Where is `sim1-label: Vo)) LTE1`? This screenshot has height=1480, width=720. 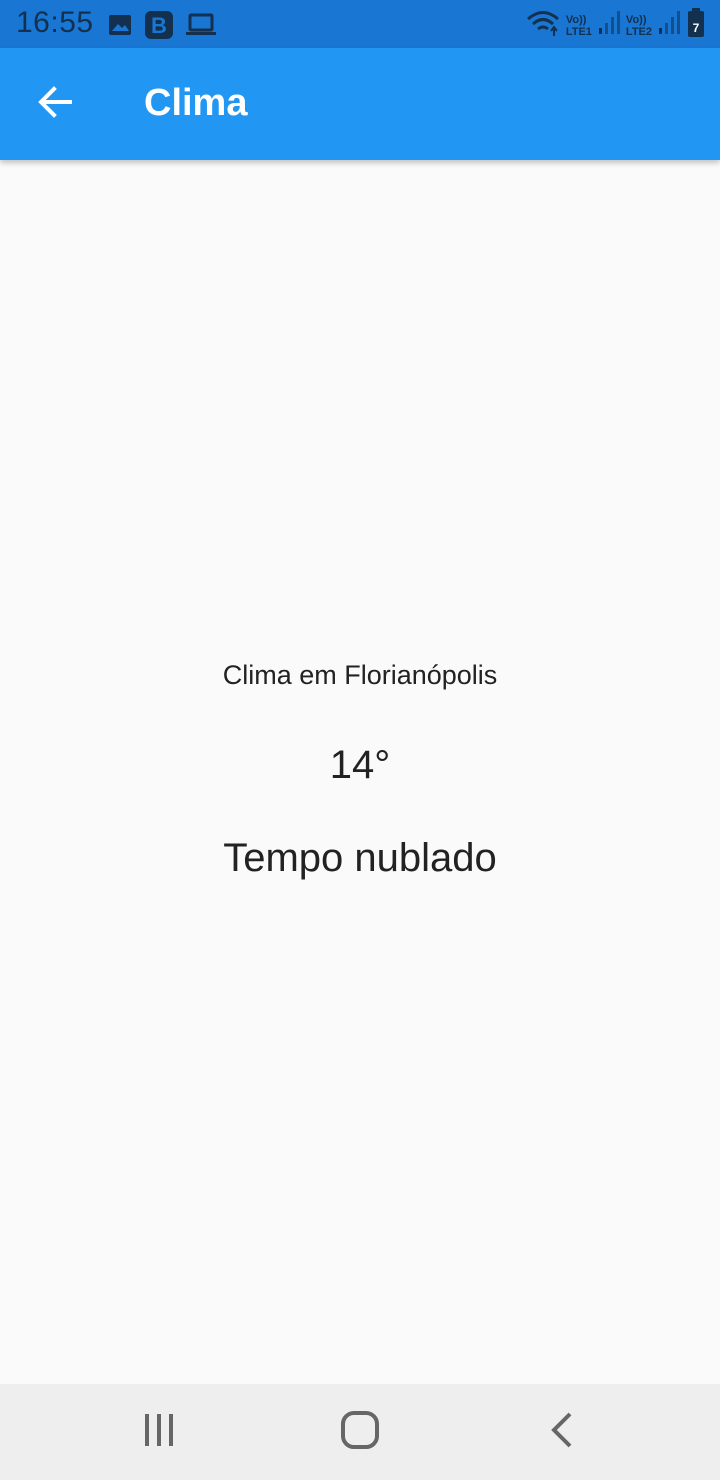 sim1-label: Vo)) LTE1 is located at coordinates (579, 26).